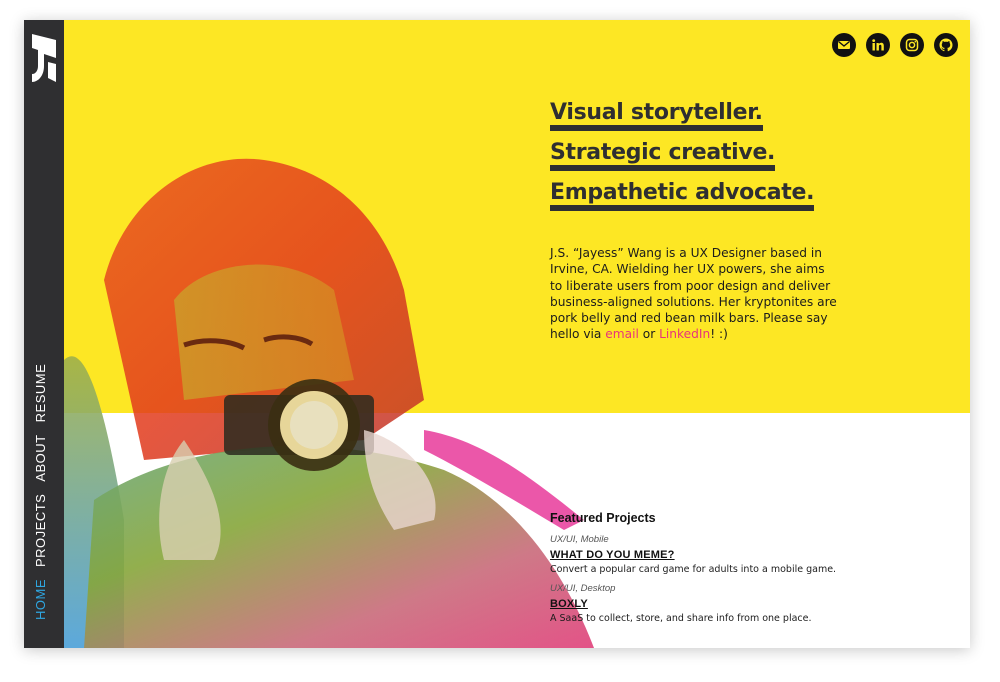 The image size is (1000, 682). Describe the element at coordinates (656, 115) in the screenshot. I see `headline-1: Visual storyteller.` at that location.